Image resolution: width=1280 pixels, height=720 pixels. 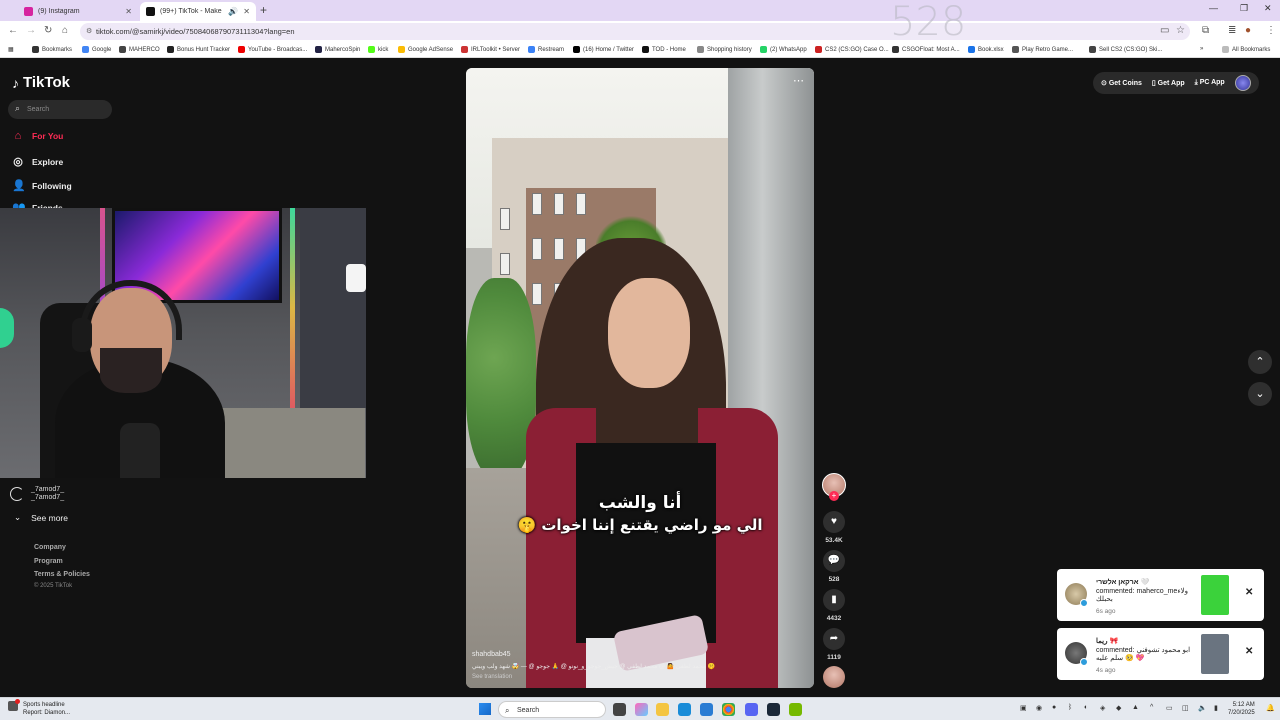 What do you see at coordinates (492, 677) in the screenshot?
I see `see-translation-link: See translation` at bounding box center [492, 677].